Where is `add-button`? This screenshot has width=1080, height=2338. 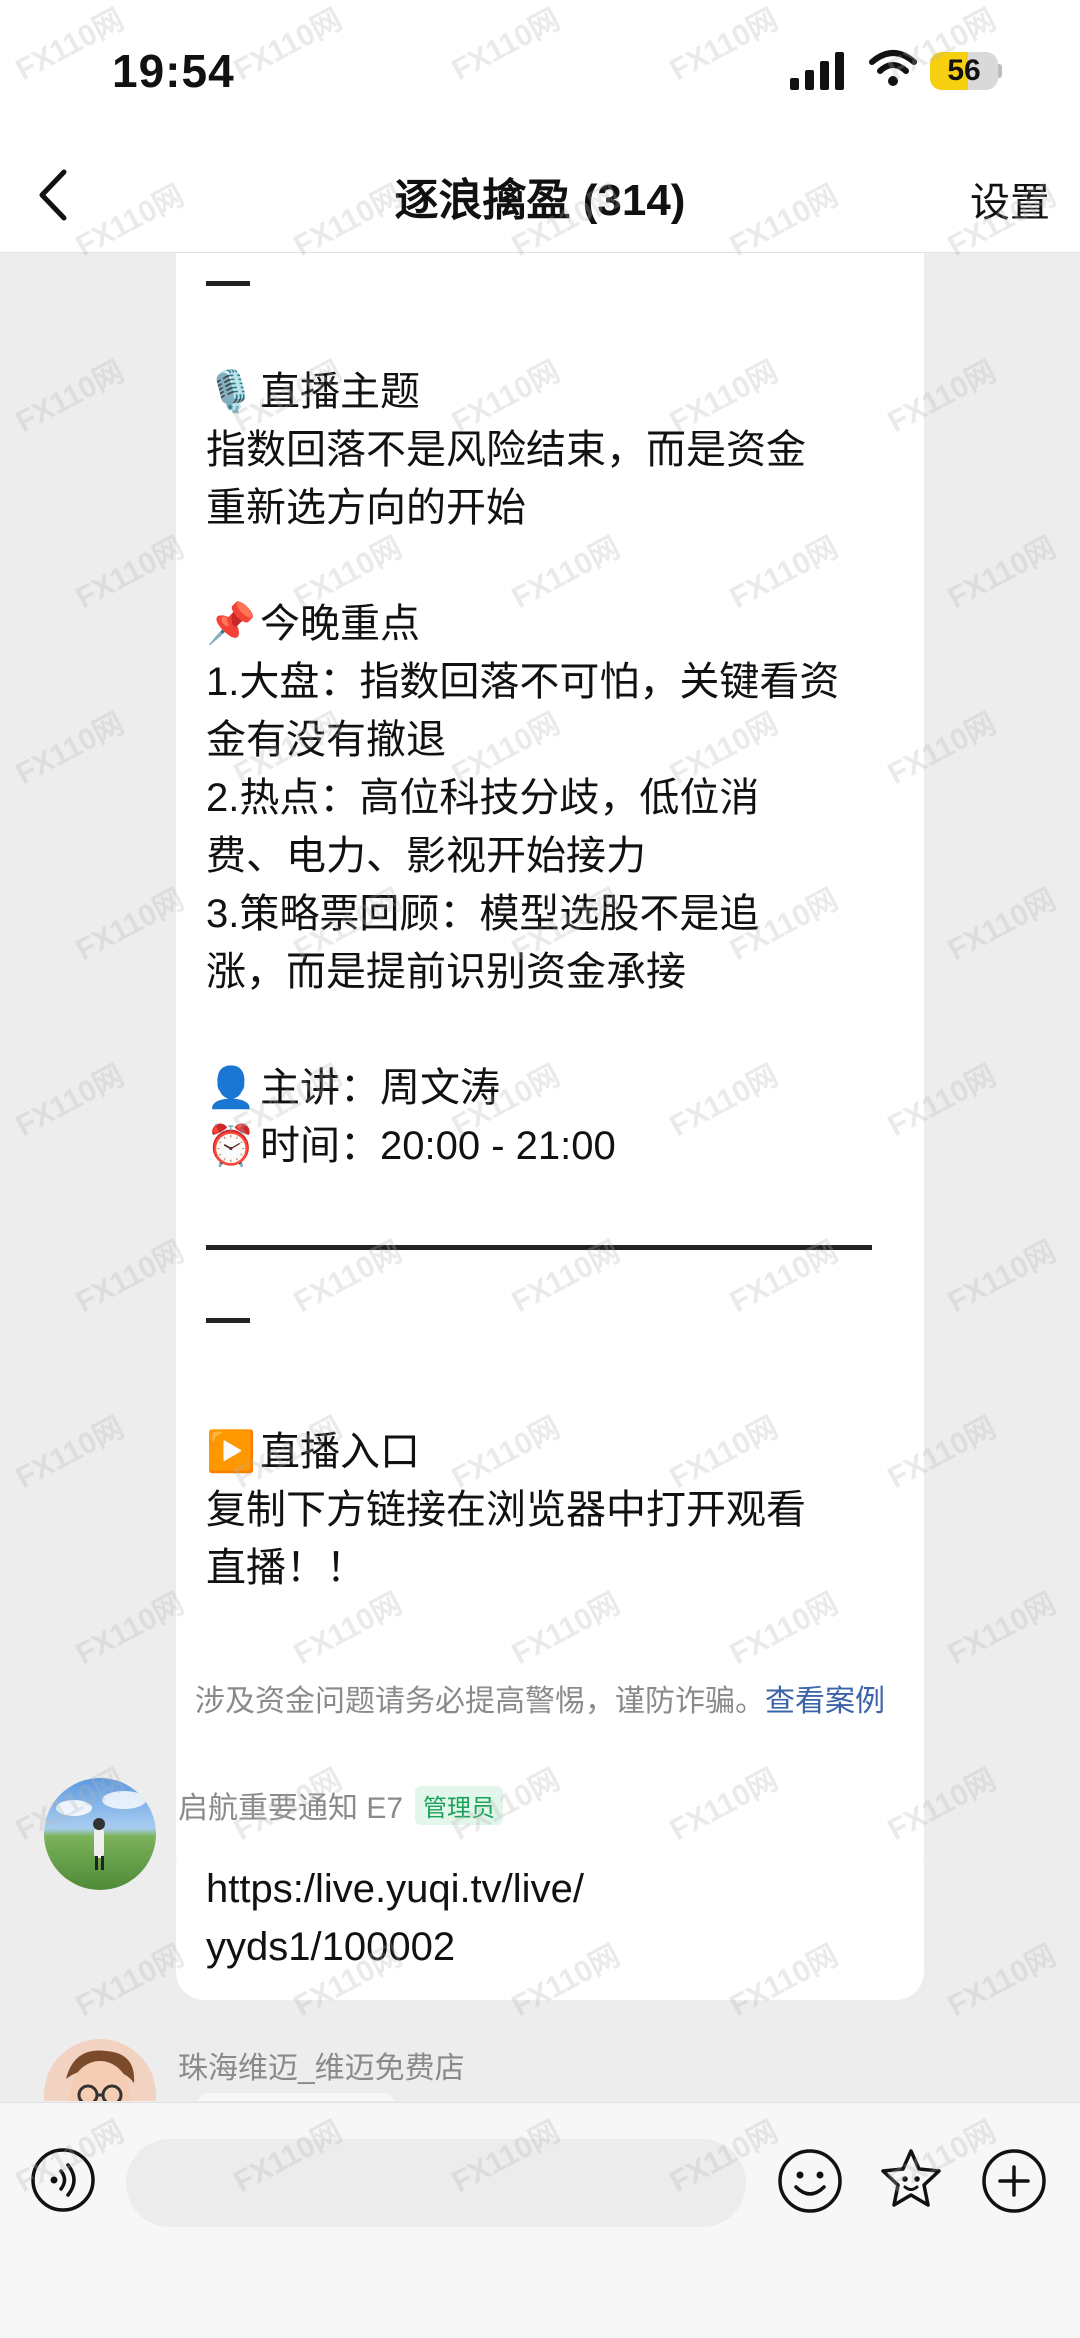
add-button is located at coordinates (1014, 2181).